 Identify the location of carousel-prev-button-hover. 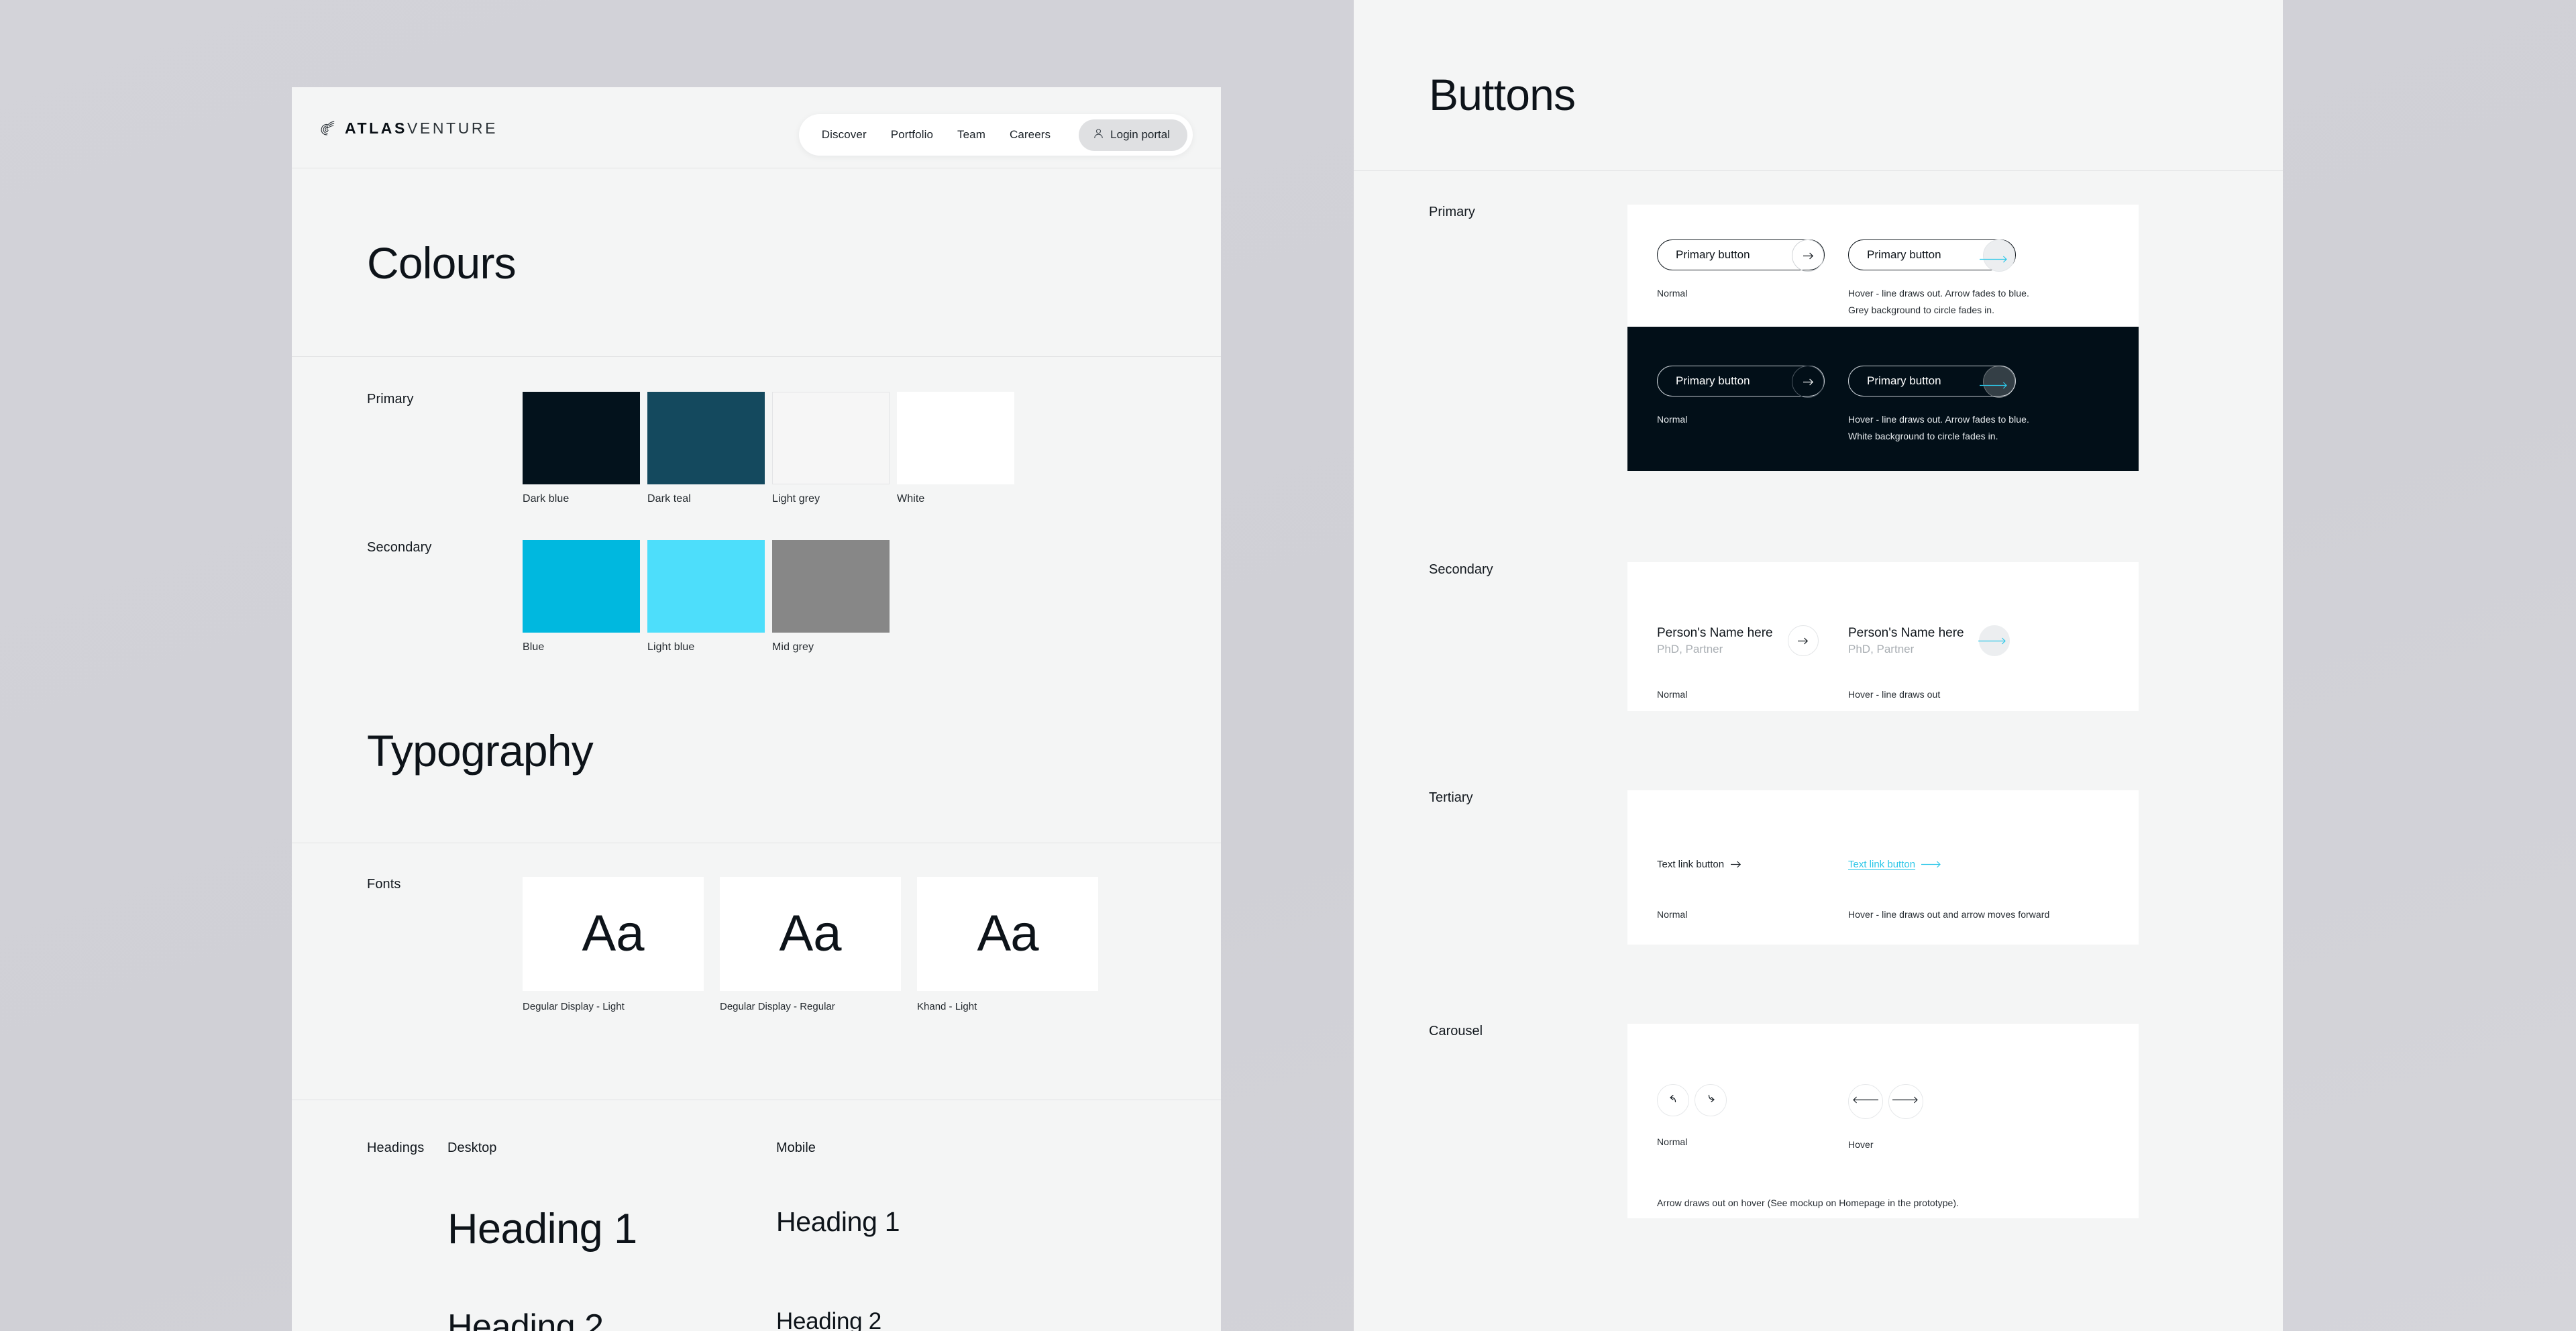
(1865, 1101).